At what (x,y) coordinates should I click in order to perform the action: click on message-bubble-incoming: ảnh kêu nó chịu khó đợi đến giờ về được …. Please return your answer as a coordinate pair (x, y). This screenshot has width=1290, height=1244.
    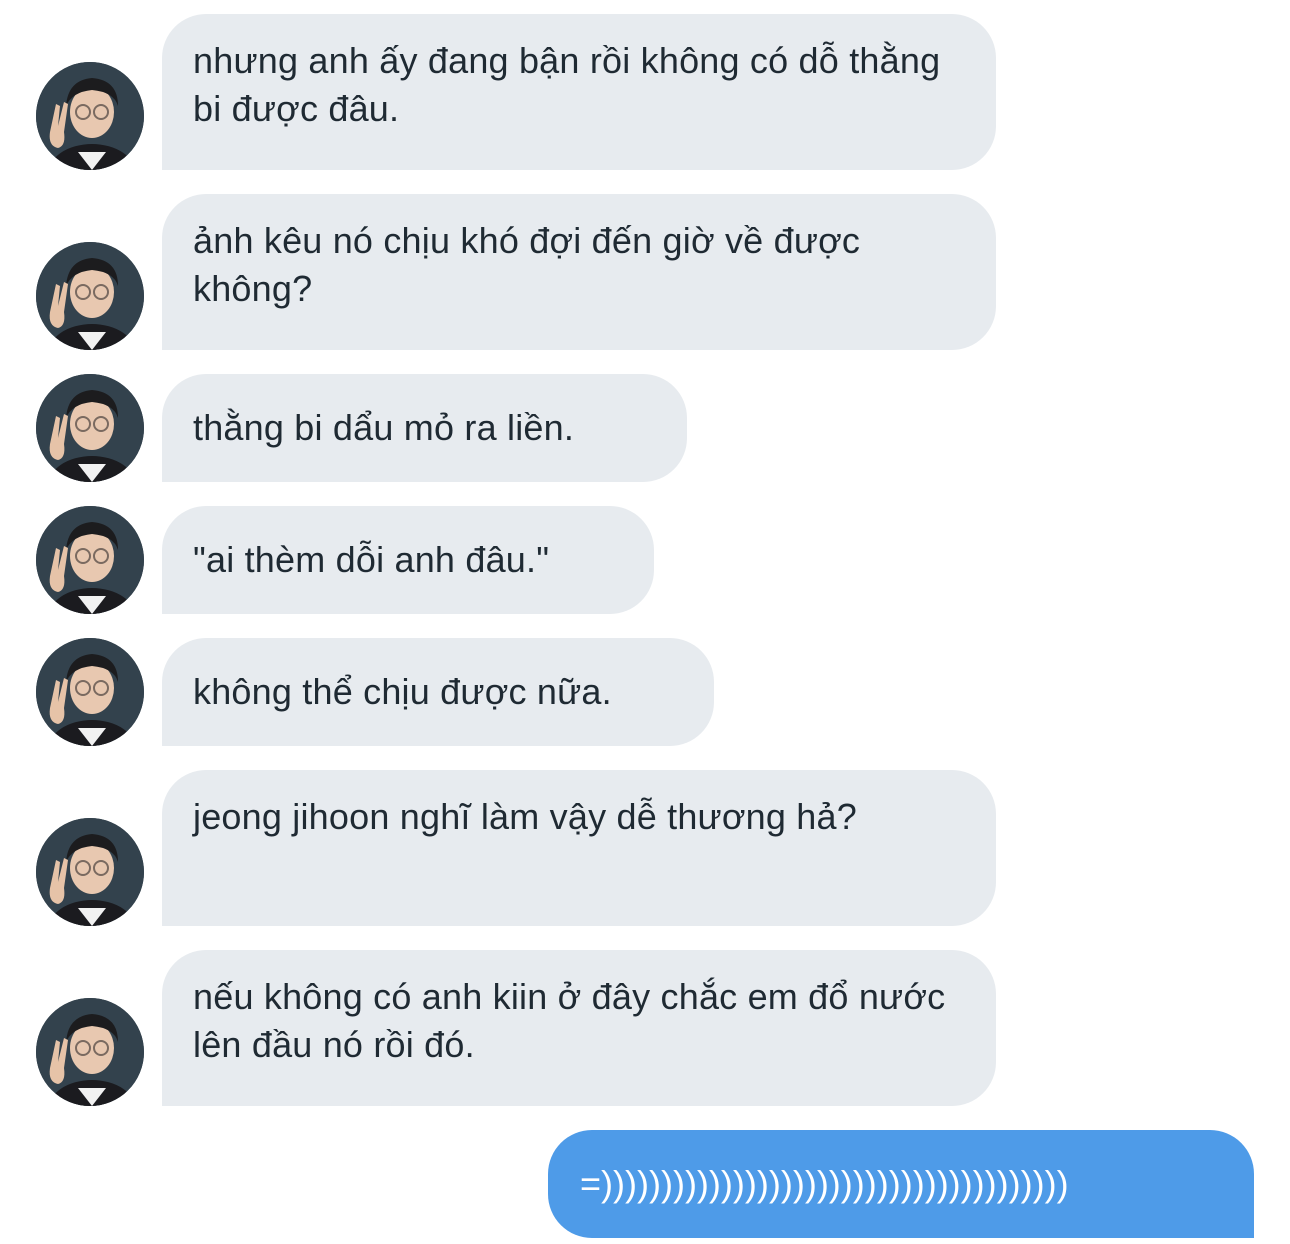
    Looking at the image, I should click on (579, 272).